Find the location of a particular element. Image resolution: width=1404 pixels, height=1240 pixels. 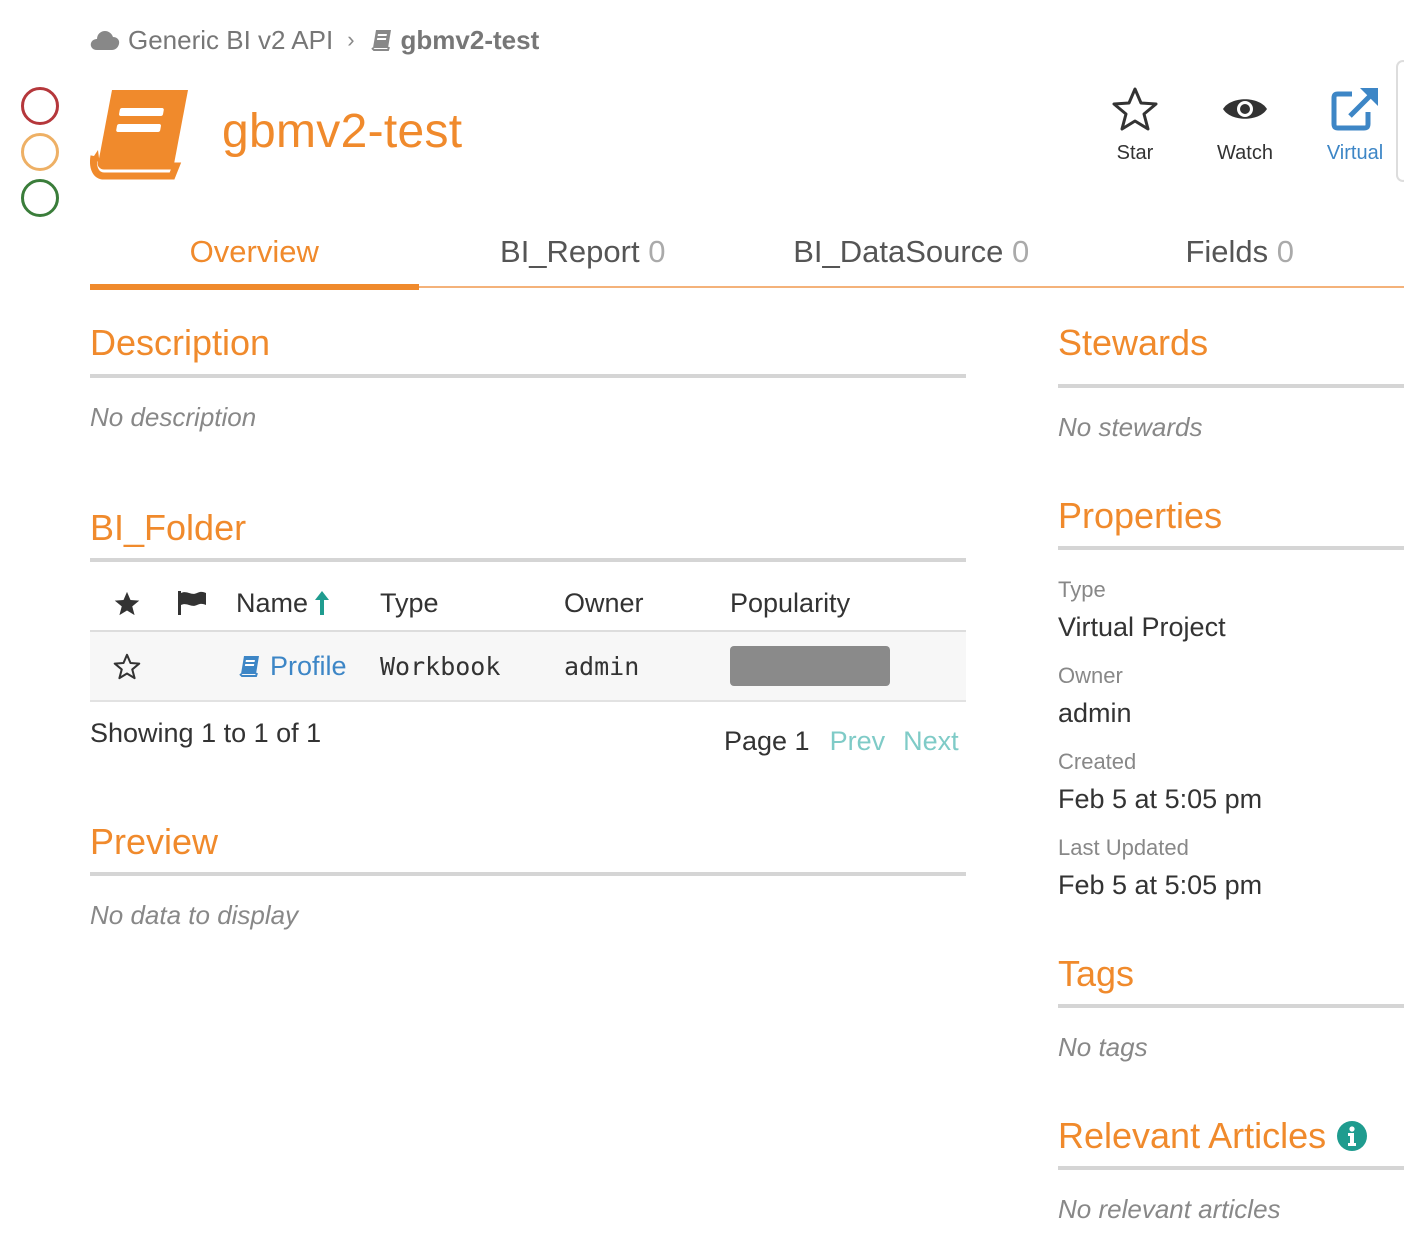

page-indicator: Page 1 is located at coordinates (767, 741).